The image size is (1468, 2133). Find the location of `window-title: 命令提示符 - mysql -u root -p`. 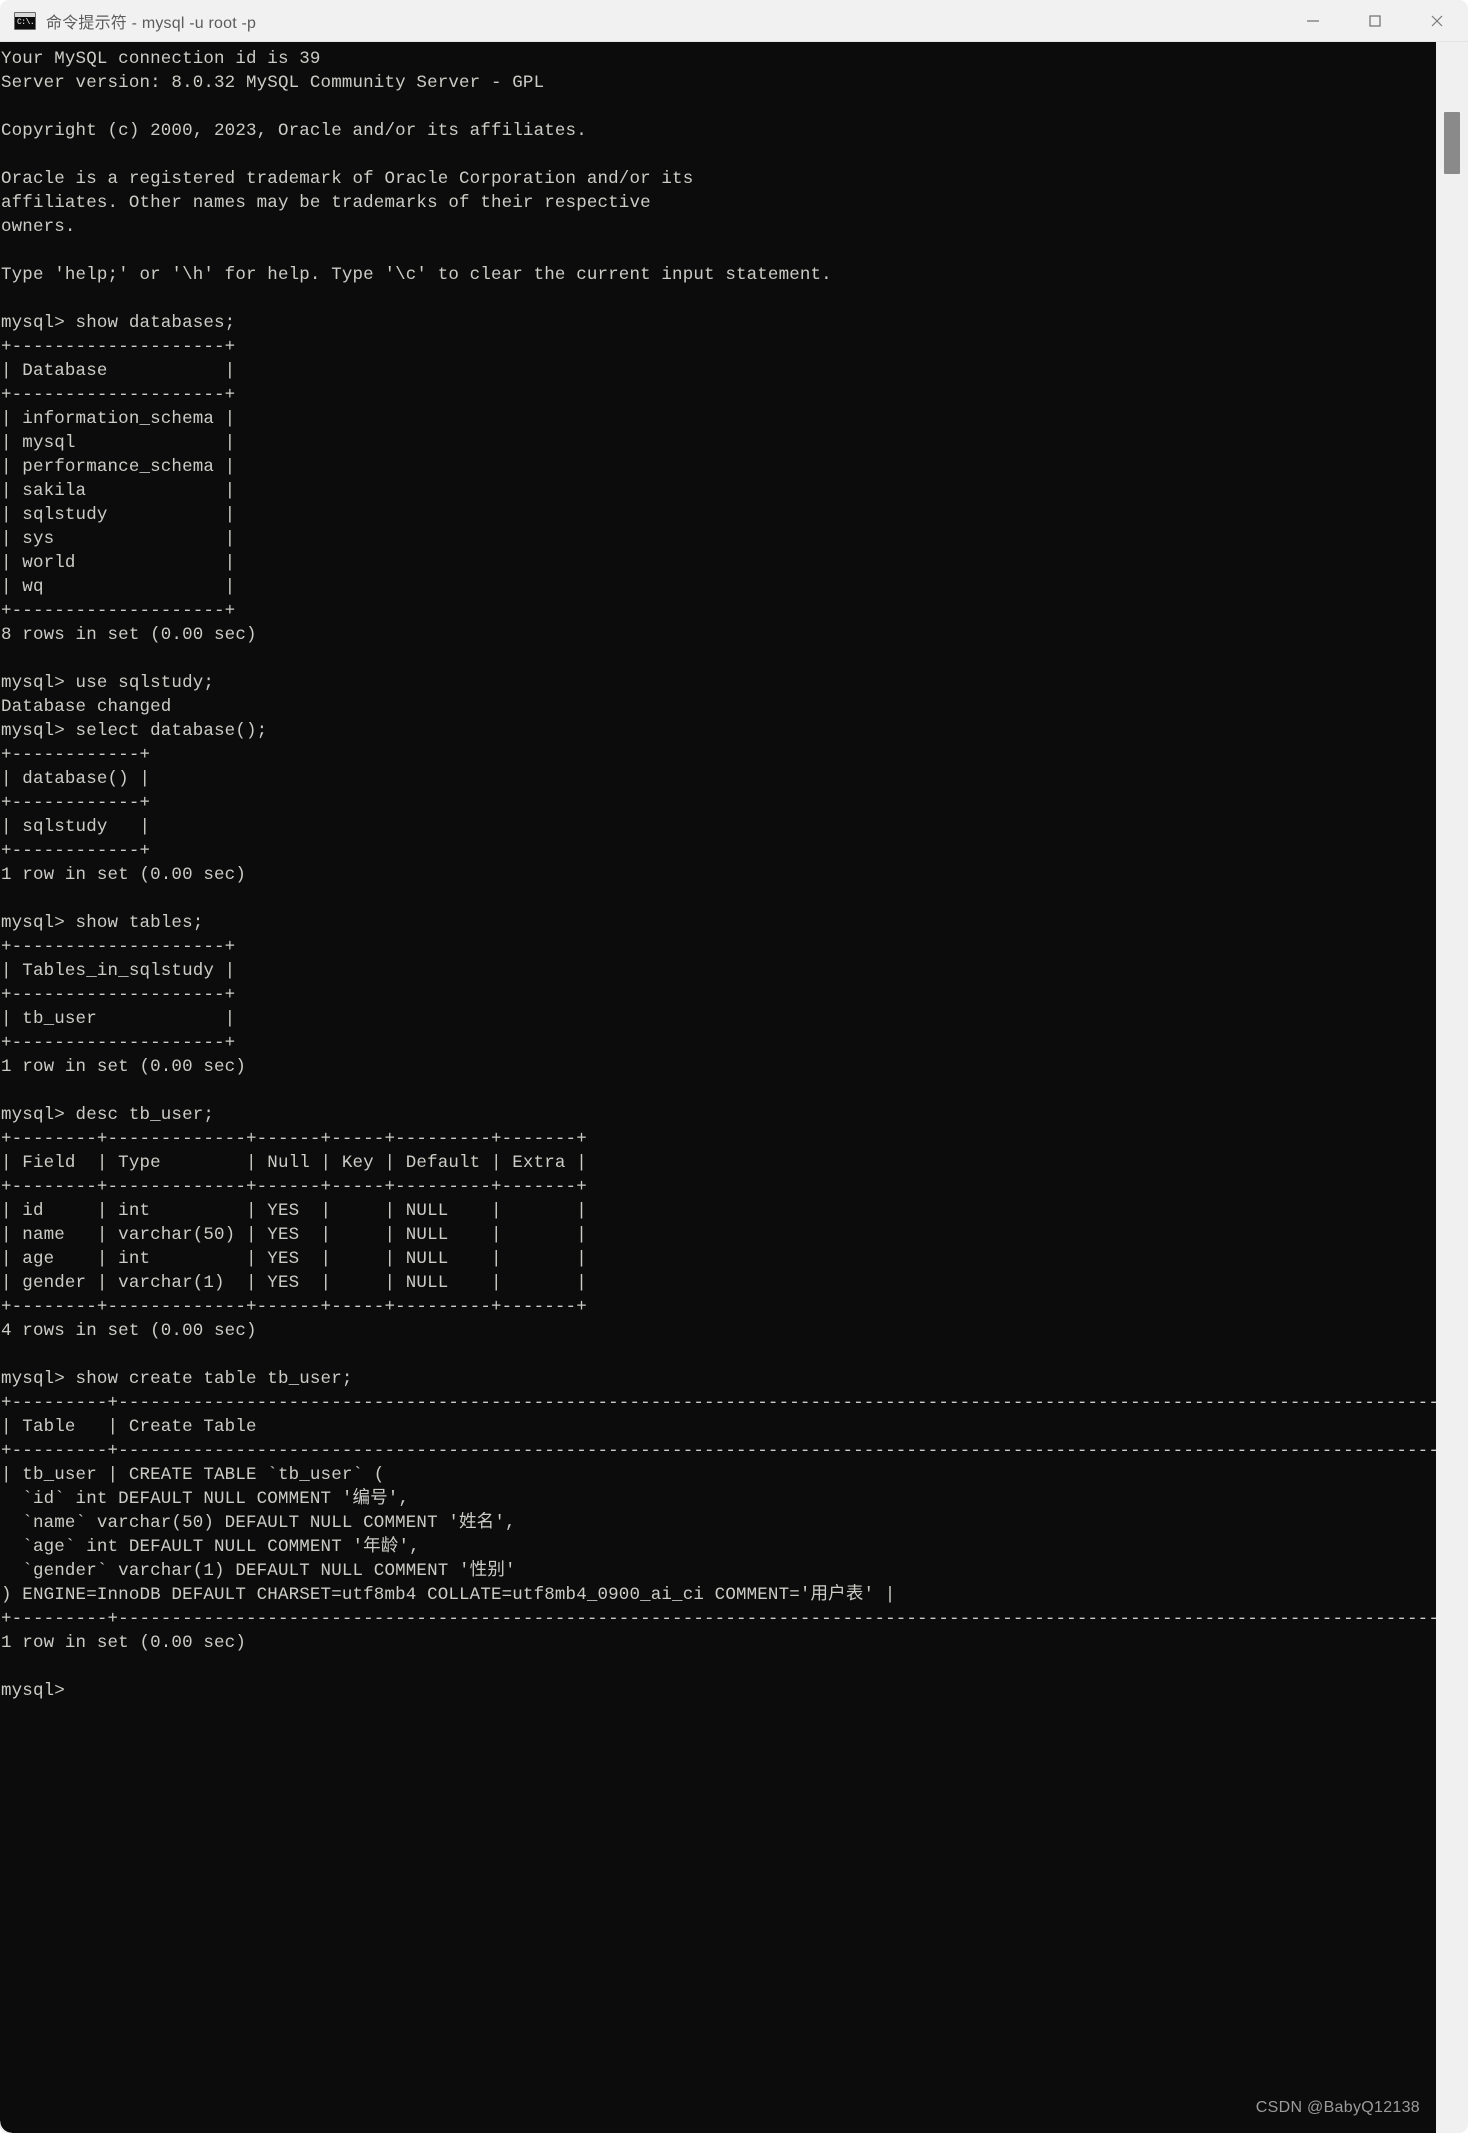

window-title: 命令提示符 - mysql -u root -p is located at coordinates (151, 23).